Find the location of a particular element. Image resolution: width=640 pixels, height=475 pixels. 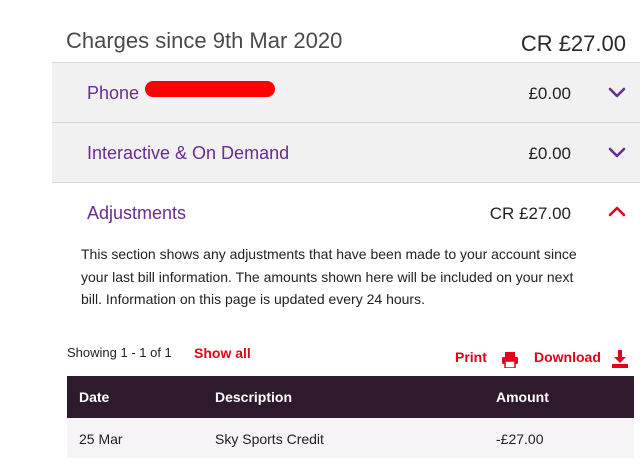

charges-header: Charges since 9th Mar 2020 CR £27.00 is located at coordinates (320, 31).